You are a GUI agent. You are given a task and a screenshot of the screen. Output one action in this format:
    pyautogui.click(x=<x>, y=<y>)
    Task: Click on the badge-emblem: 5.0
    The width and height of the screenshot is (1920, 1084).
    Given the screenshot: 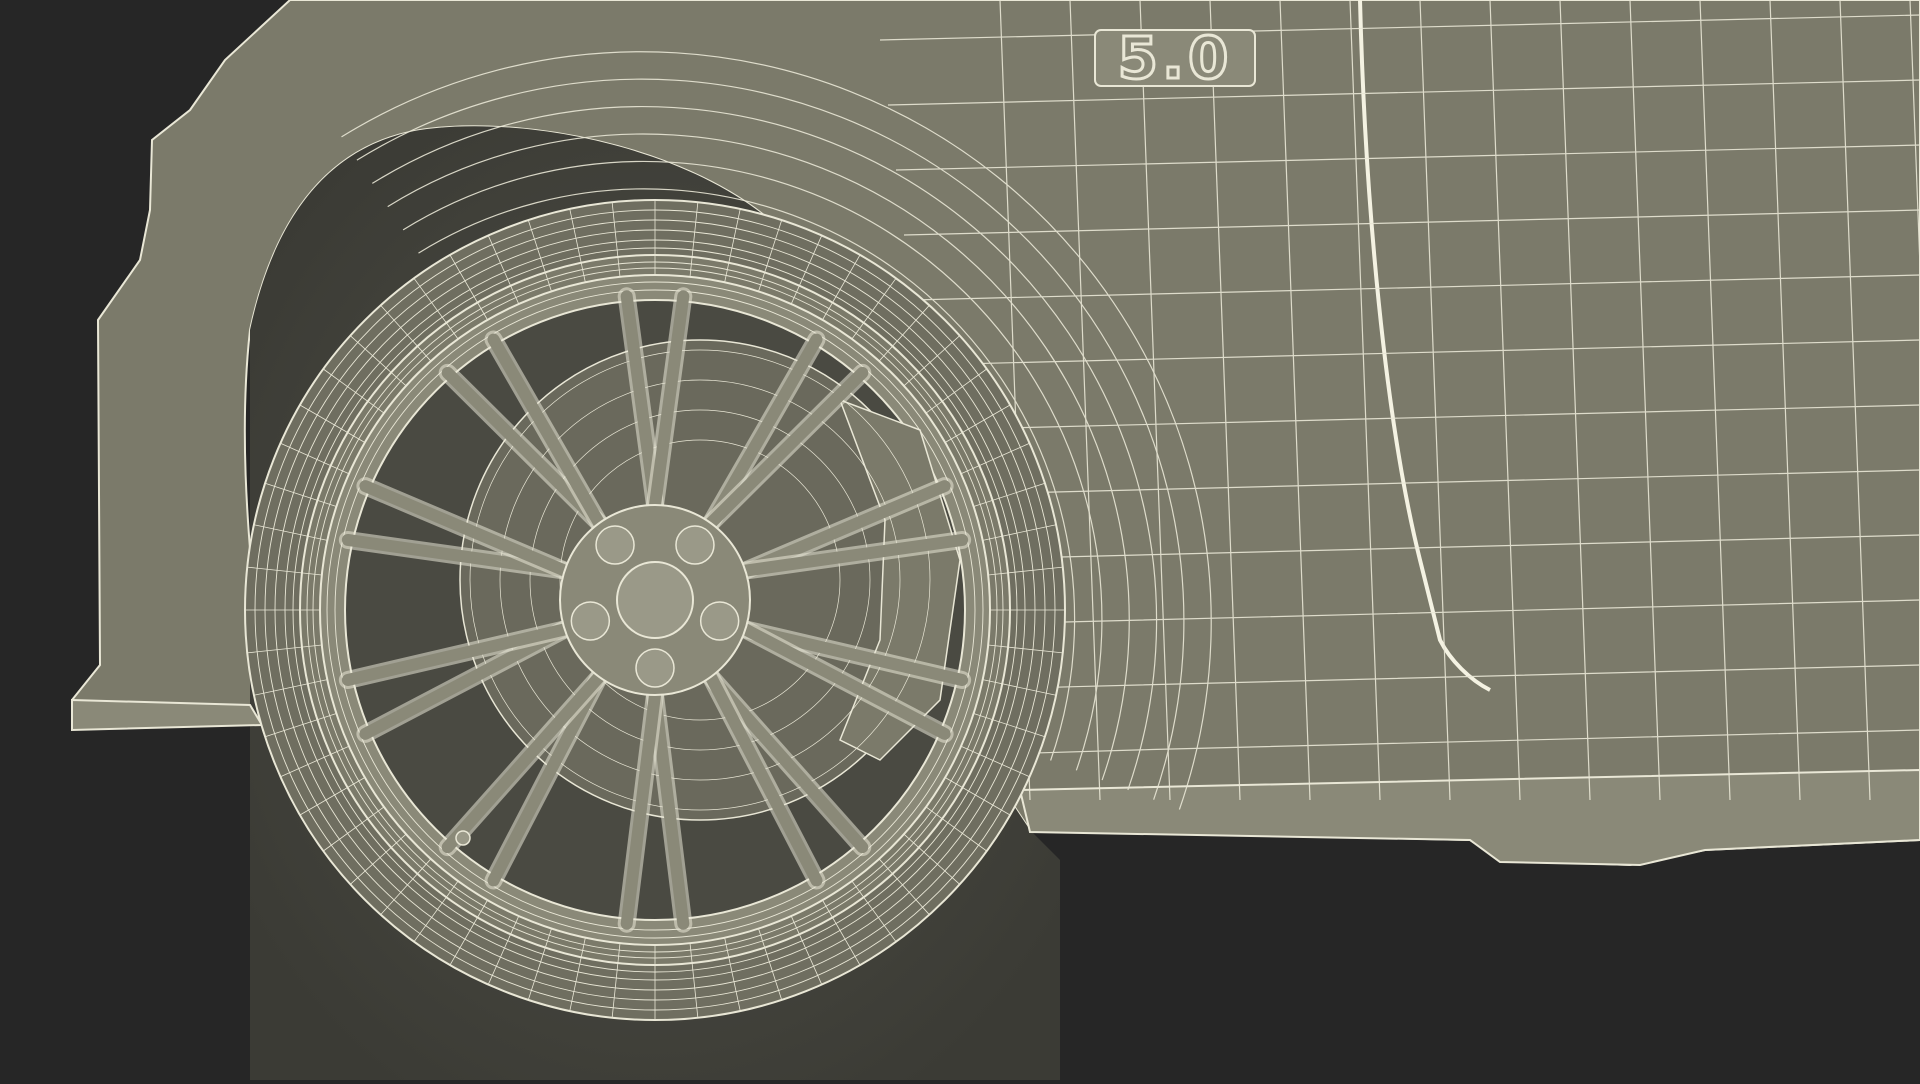 What is the action you would take?
    pyautogui.click(x=1175, y=58)
    